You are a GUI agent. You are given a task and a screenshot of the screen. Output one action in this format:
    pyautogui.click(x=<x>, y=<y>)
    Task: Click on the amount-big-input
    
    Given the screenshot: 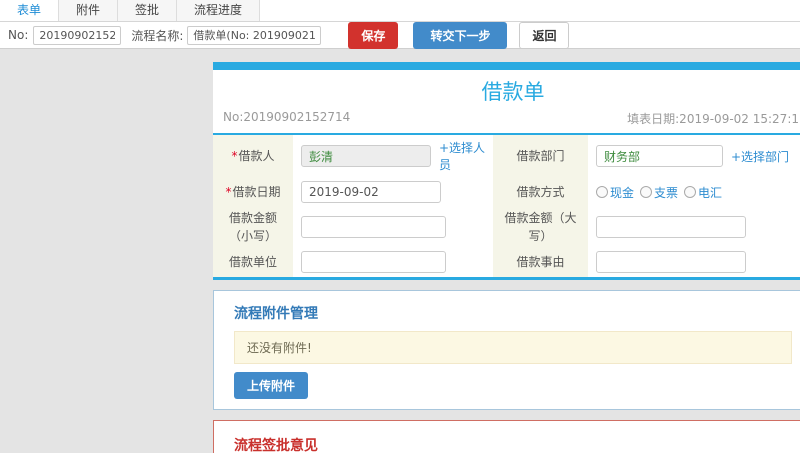 What is the action you would take?
    pyautogui.click(x=671, y=227)
    